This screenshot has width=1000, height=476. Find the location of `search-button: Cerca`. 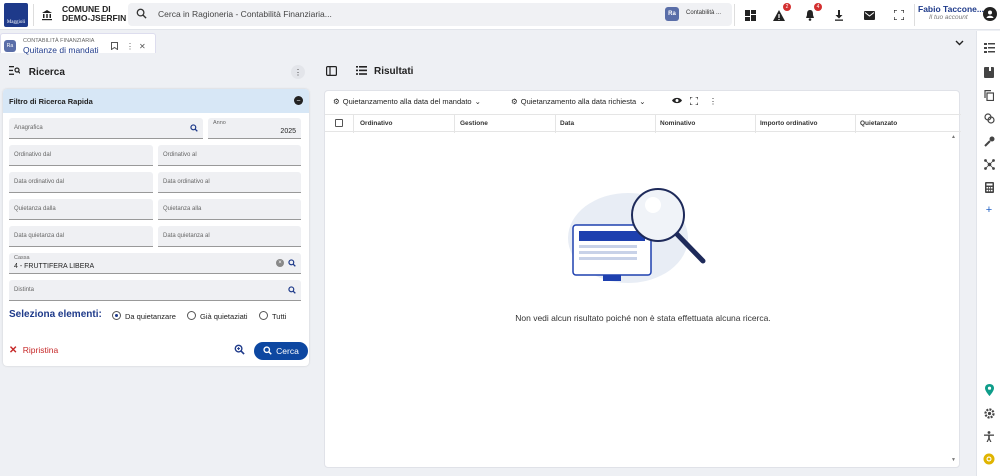

search-button: Cerca is located at coordinates (281, 351).